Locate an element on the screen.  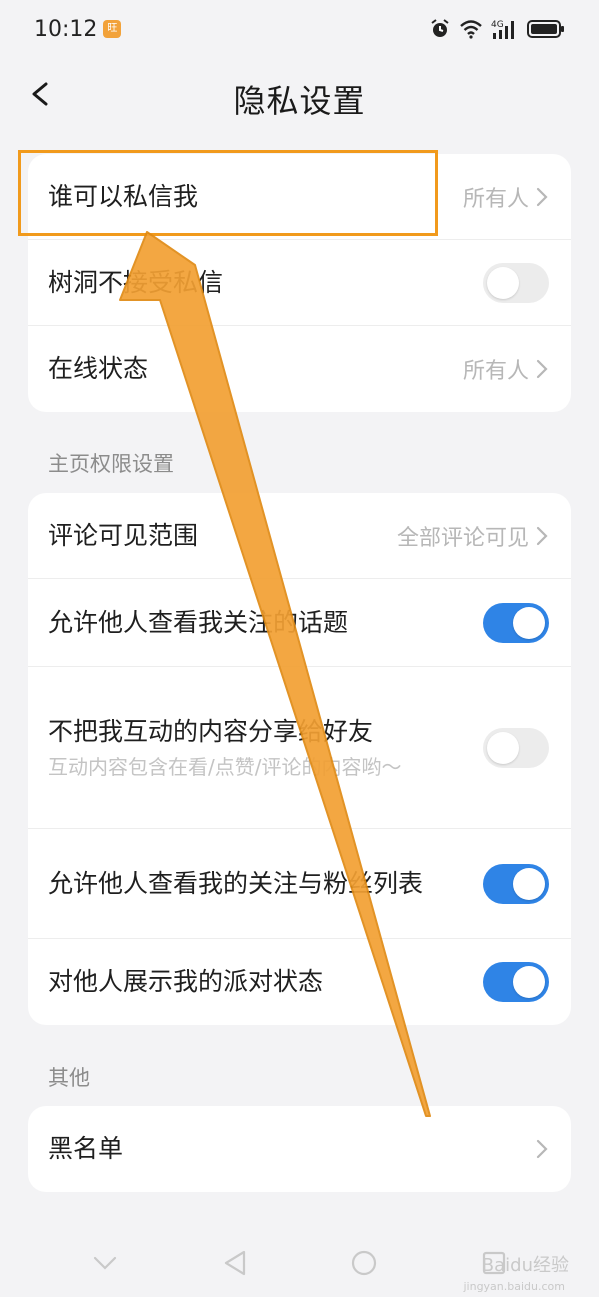
signal-4g-icon: 4G is located at coordinates (502, 29).